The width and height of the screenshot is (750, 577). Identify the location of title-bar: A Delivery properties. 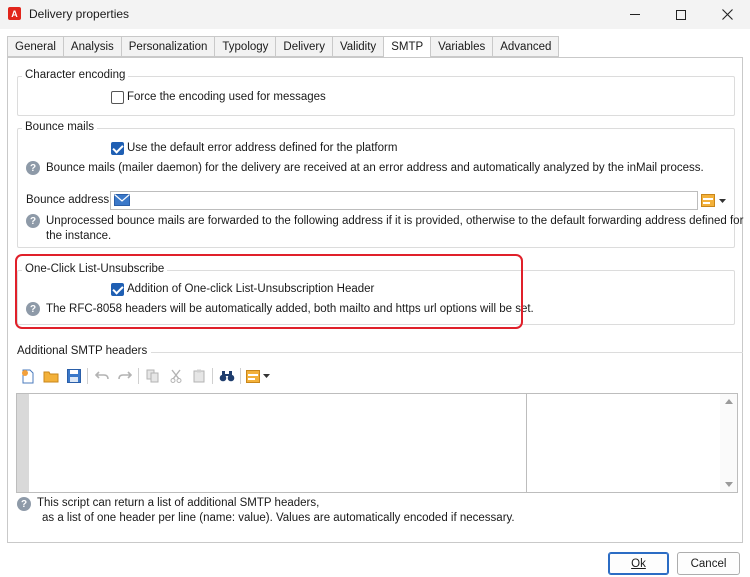
(375, 14).